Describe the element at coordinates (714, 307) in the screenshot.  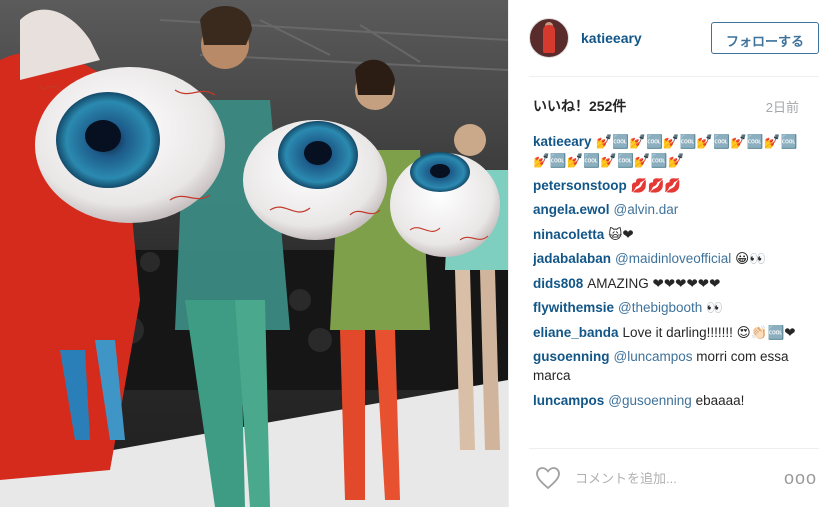
I see `comment-text: 👀` at that location.